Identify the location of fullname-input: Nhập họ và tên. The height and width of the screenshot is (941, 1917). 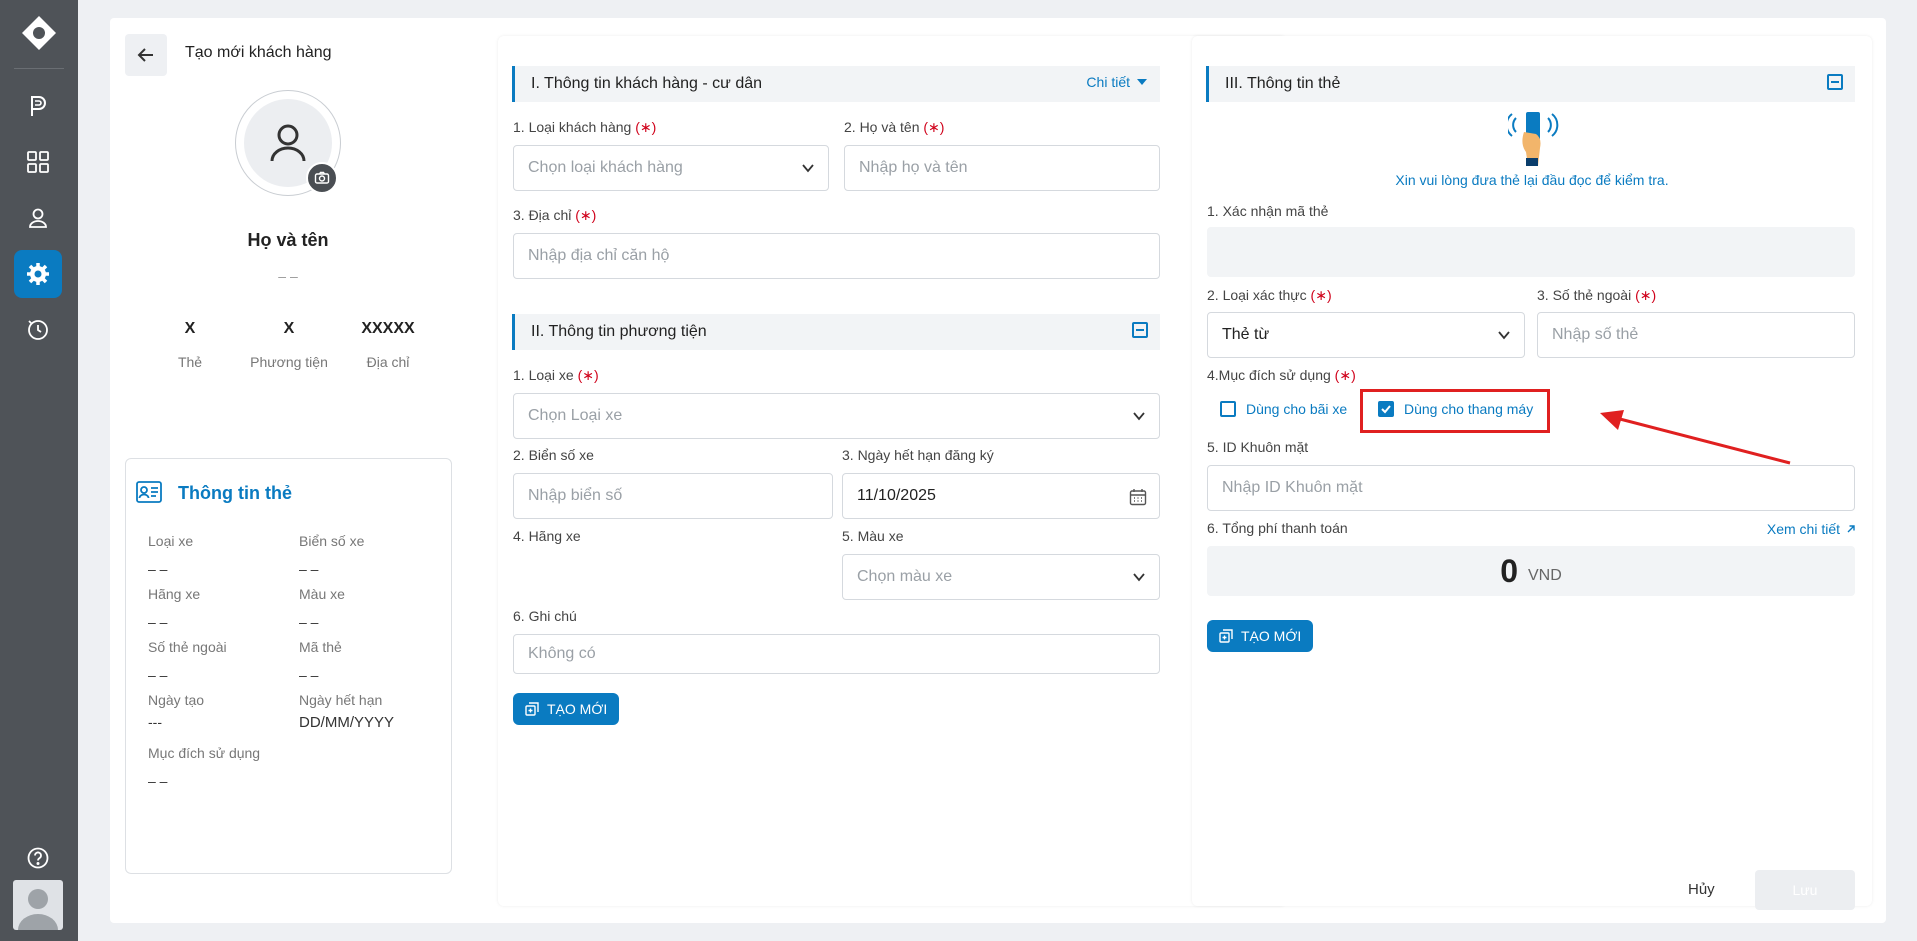
(1002, 168).